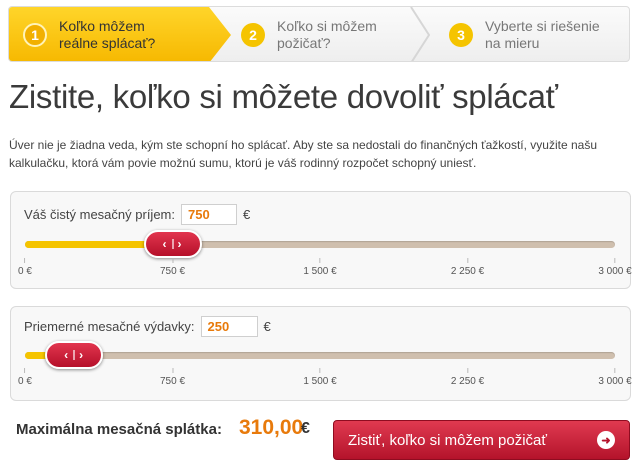 The height and width of the screenshot is (467, 635). What do you see at coordinates (172, 377) in the screenshot?
I see `expenses-tick-label: 750 €` at bounding box center [172, 377].